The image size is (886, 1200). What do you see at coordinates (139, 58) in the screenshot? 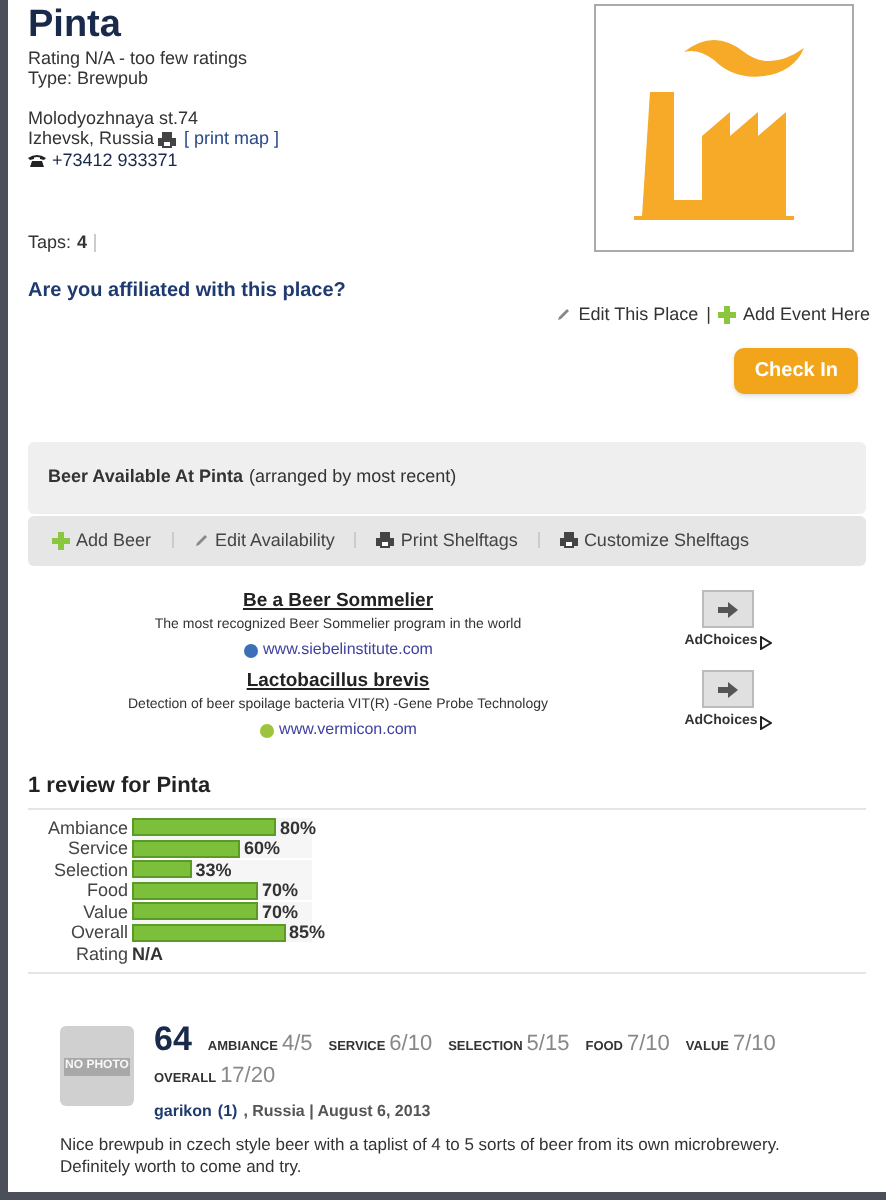
I see `rating-text: Rating N/A - too few ratings` at bounding box center [139, 58].